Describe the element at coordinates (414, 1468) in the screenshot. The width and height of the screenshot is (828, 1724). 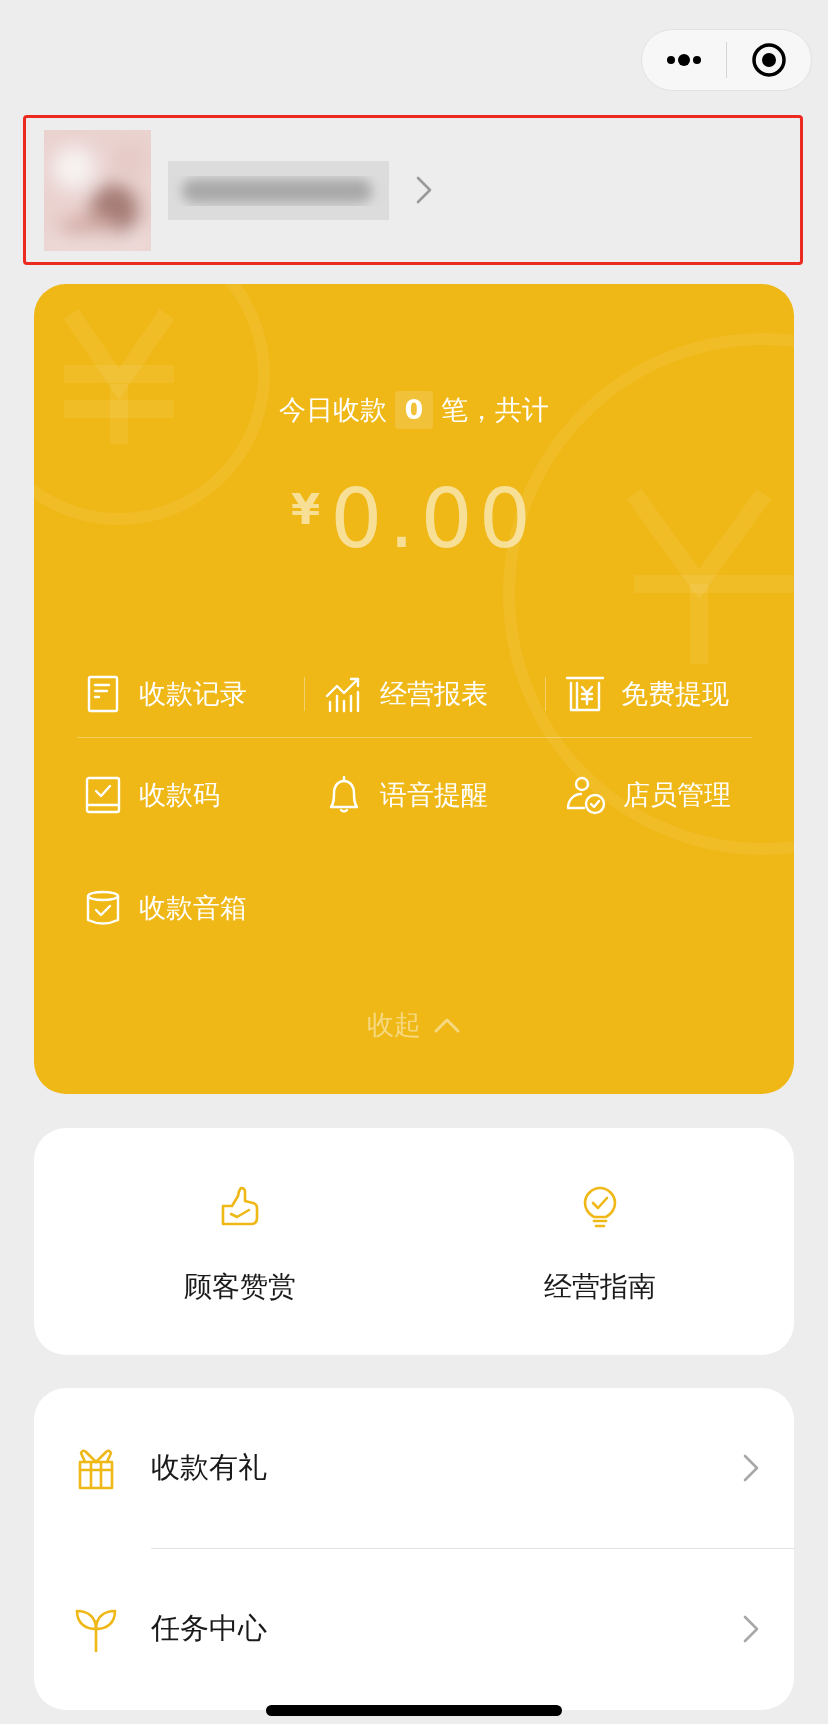
I see `menu-item: 收款有礼` at that location.